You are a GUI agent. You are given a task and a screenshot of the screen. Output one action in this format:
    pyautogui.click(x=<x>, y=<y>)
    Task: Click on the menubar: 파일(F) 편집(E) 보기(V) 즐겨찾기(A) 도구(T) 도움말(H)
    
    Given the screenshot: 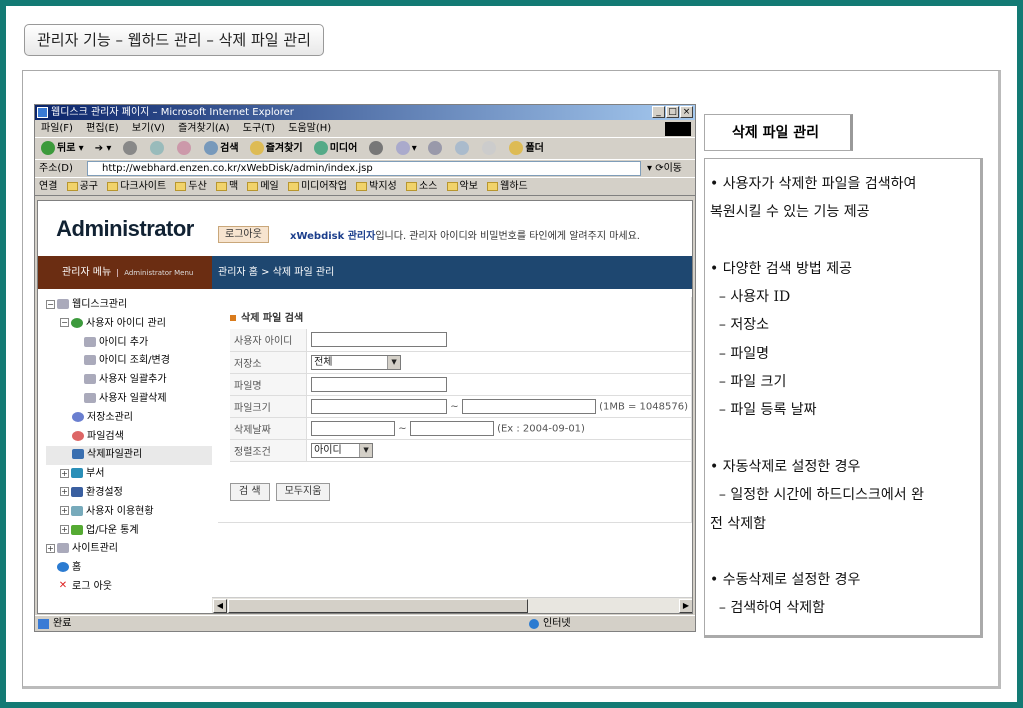 What is the action you would take?
    pyautogui.click(x=365, y=129)
    